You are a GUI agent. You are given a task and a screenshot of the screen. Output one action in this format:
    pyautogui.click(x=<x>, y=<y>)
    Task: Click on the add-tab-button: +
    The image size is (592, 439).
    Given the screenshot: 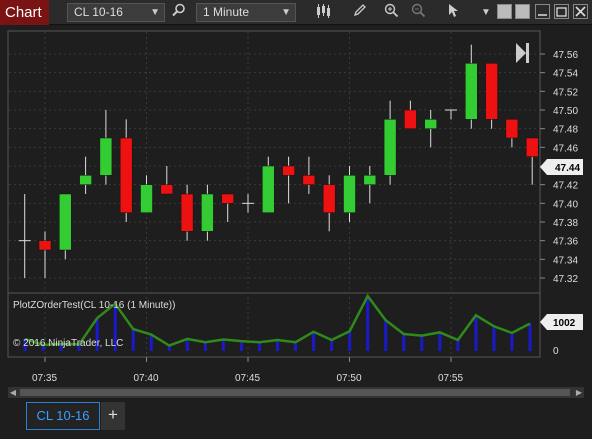 What is the action you would take?
    pyautogui.click(x=113, y=416)
    